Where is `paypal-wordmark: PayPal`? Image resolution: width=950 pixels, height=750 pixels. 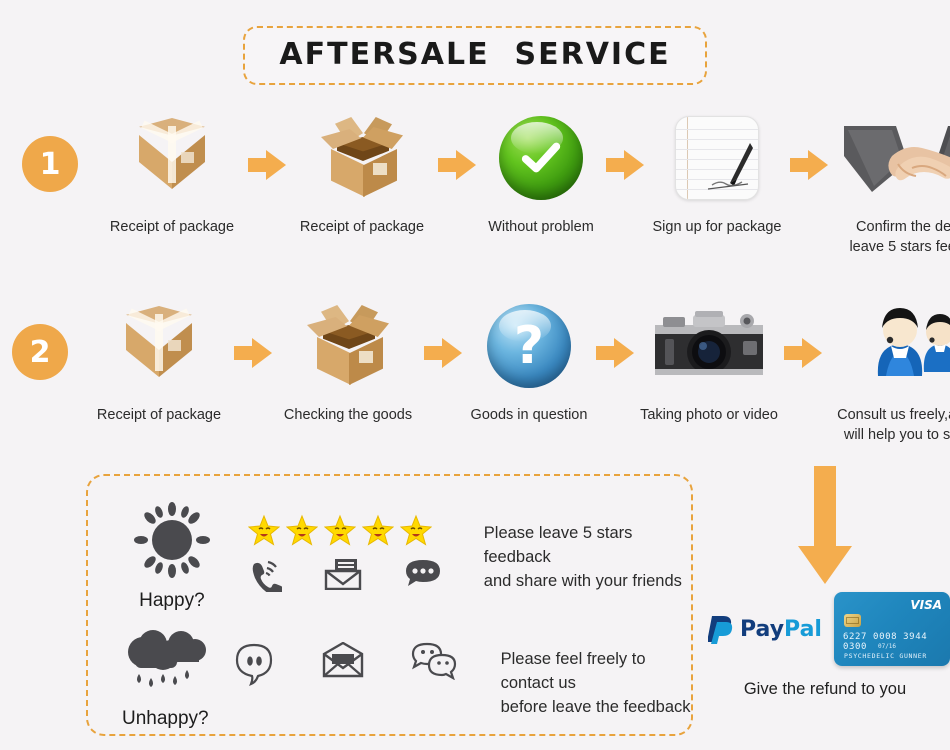 paypal-wordmark: PayPal is located at coordinates (781, 629).